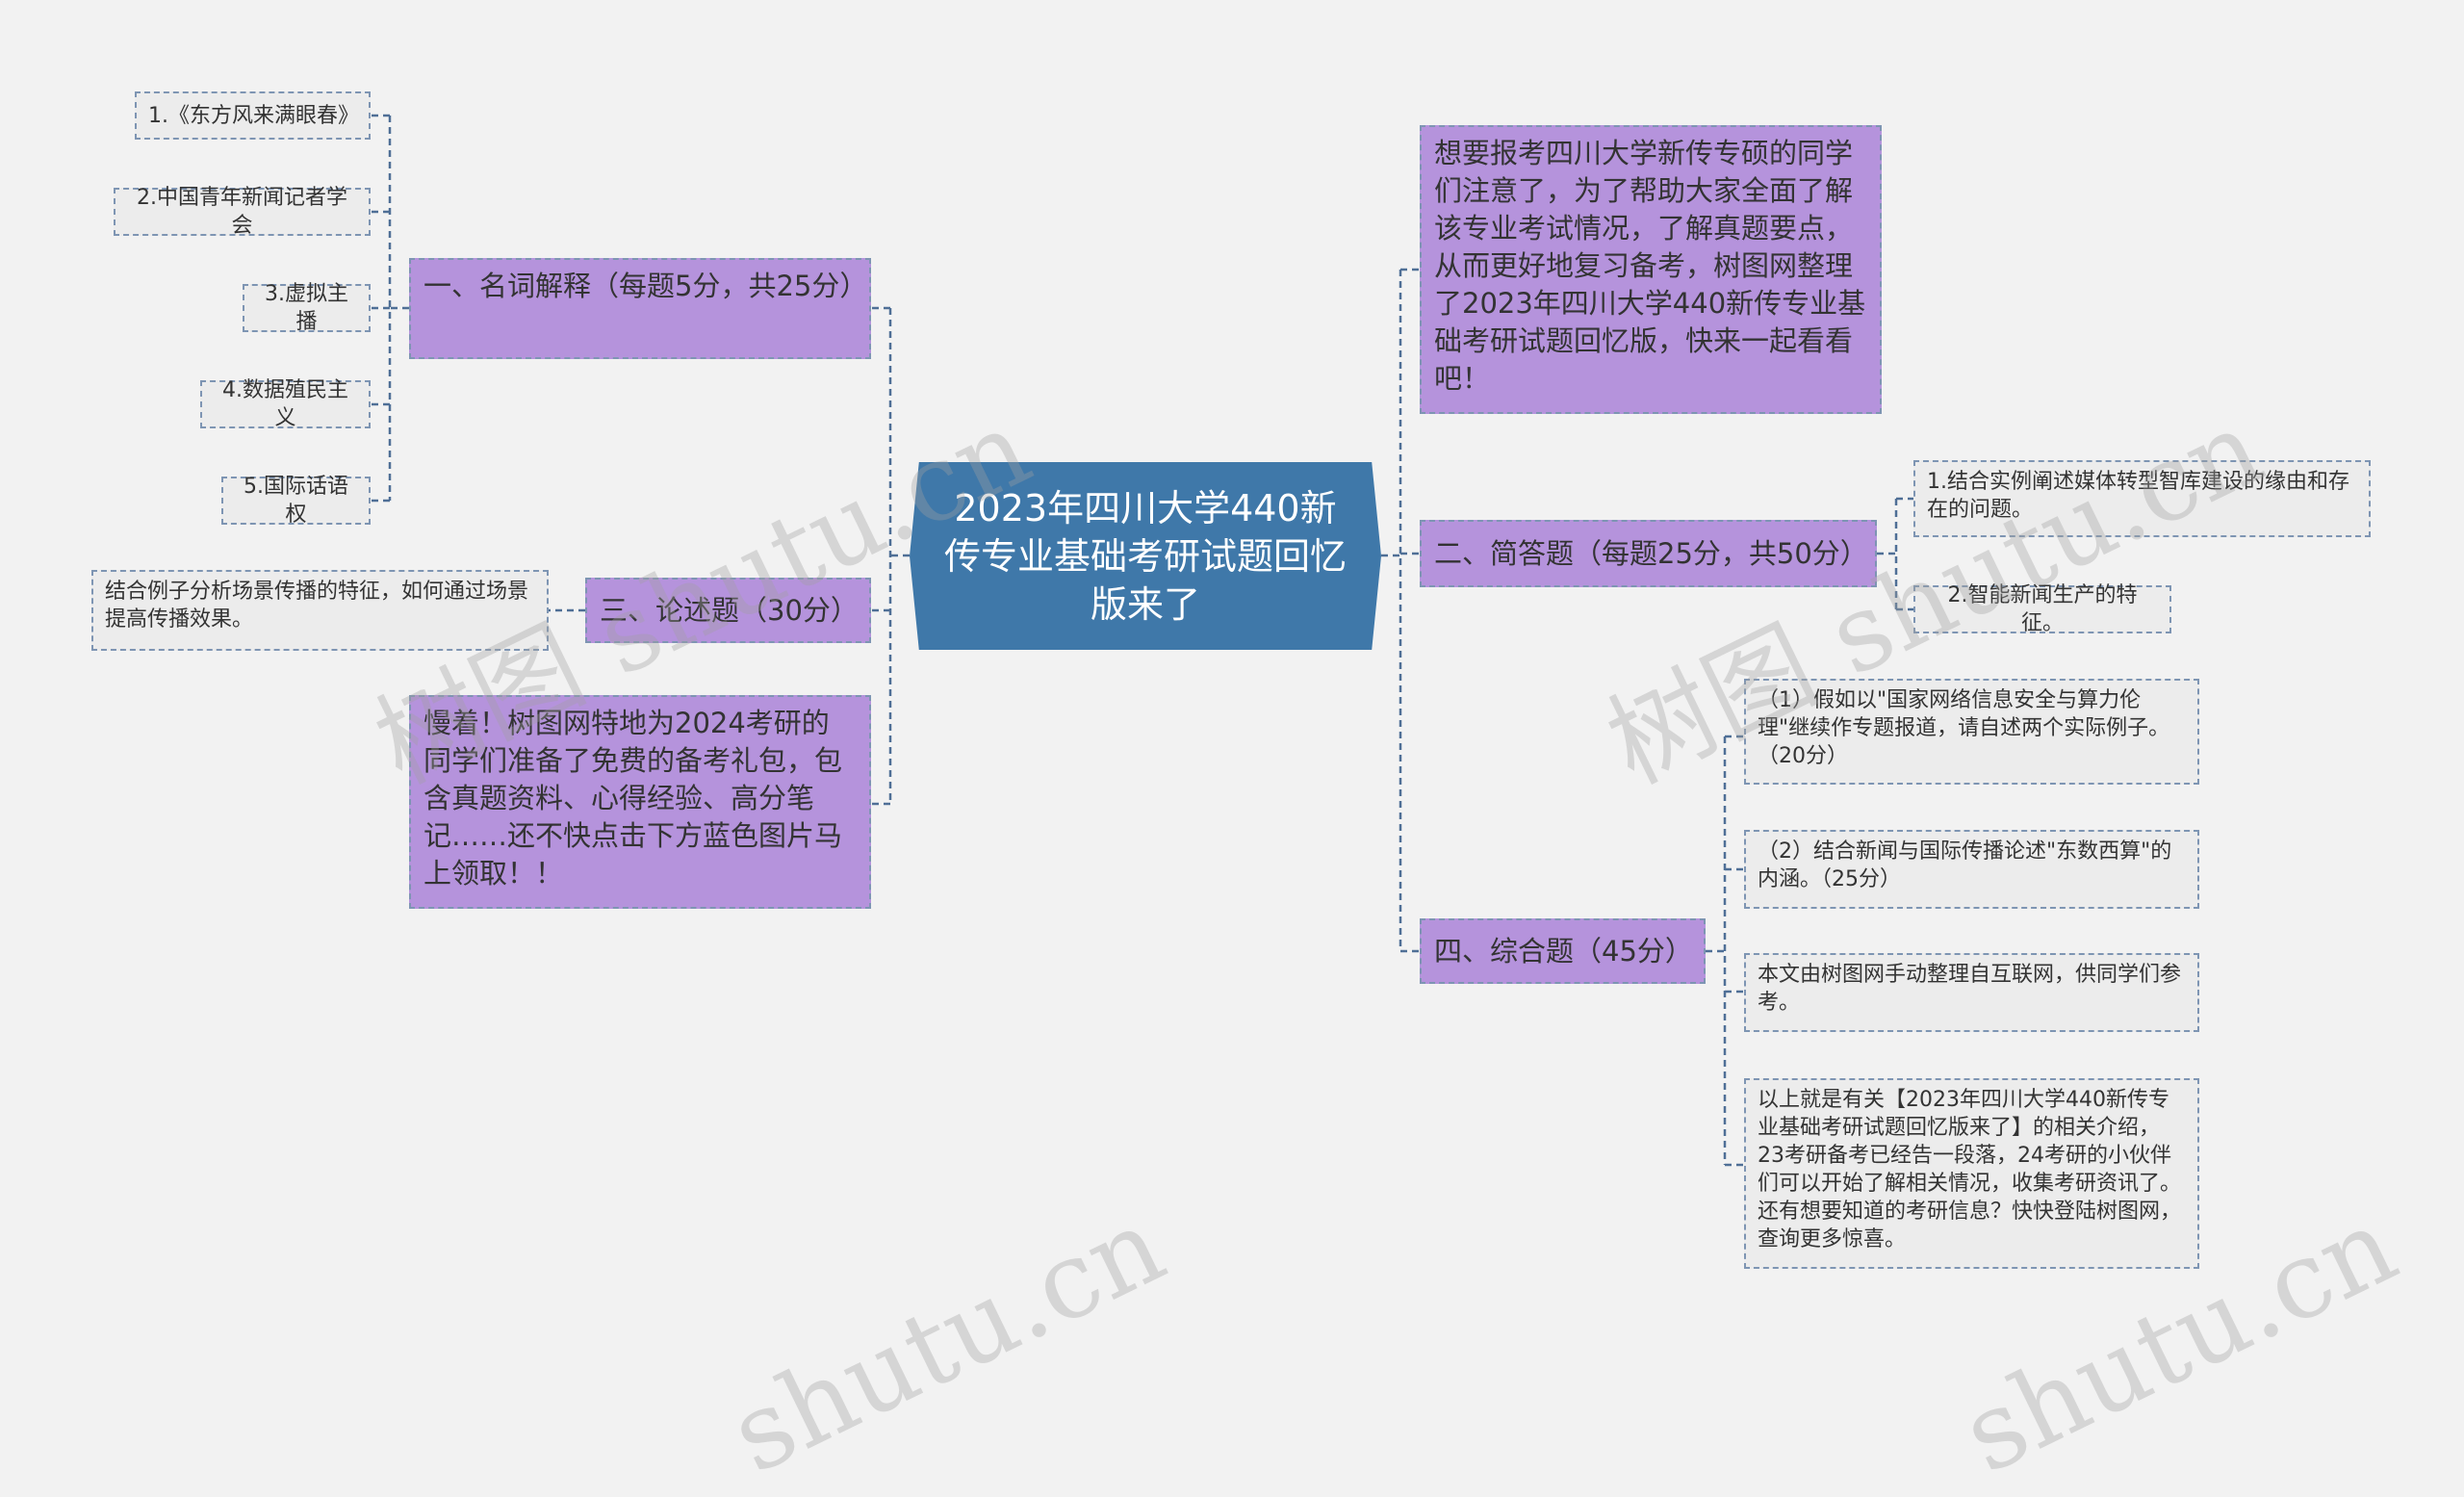 The height and width of the screenshot is (1497, 2464). I want to click on branch-label: 三、论述题（30分）, so click(729, 610).